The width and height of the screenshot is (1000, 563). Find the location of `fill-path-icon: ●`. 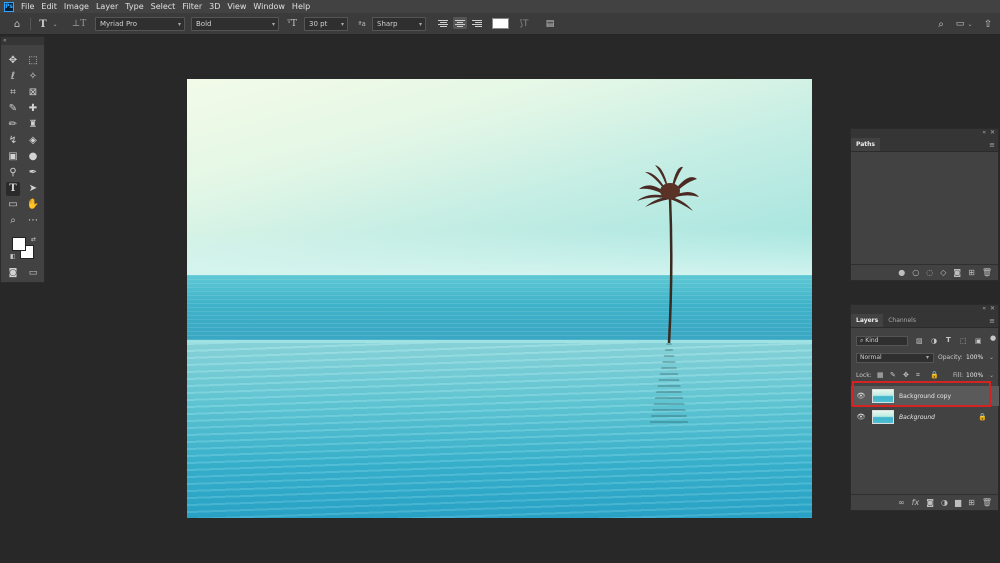

fill-path-icon: ● is located at coordinates (901, 272).